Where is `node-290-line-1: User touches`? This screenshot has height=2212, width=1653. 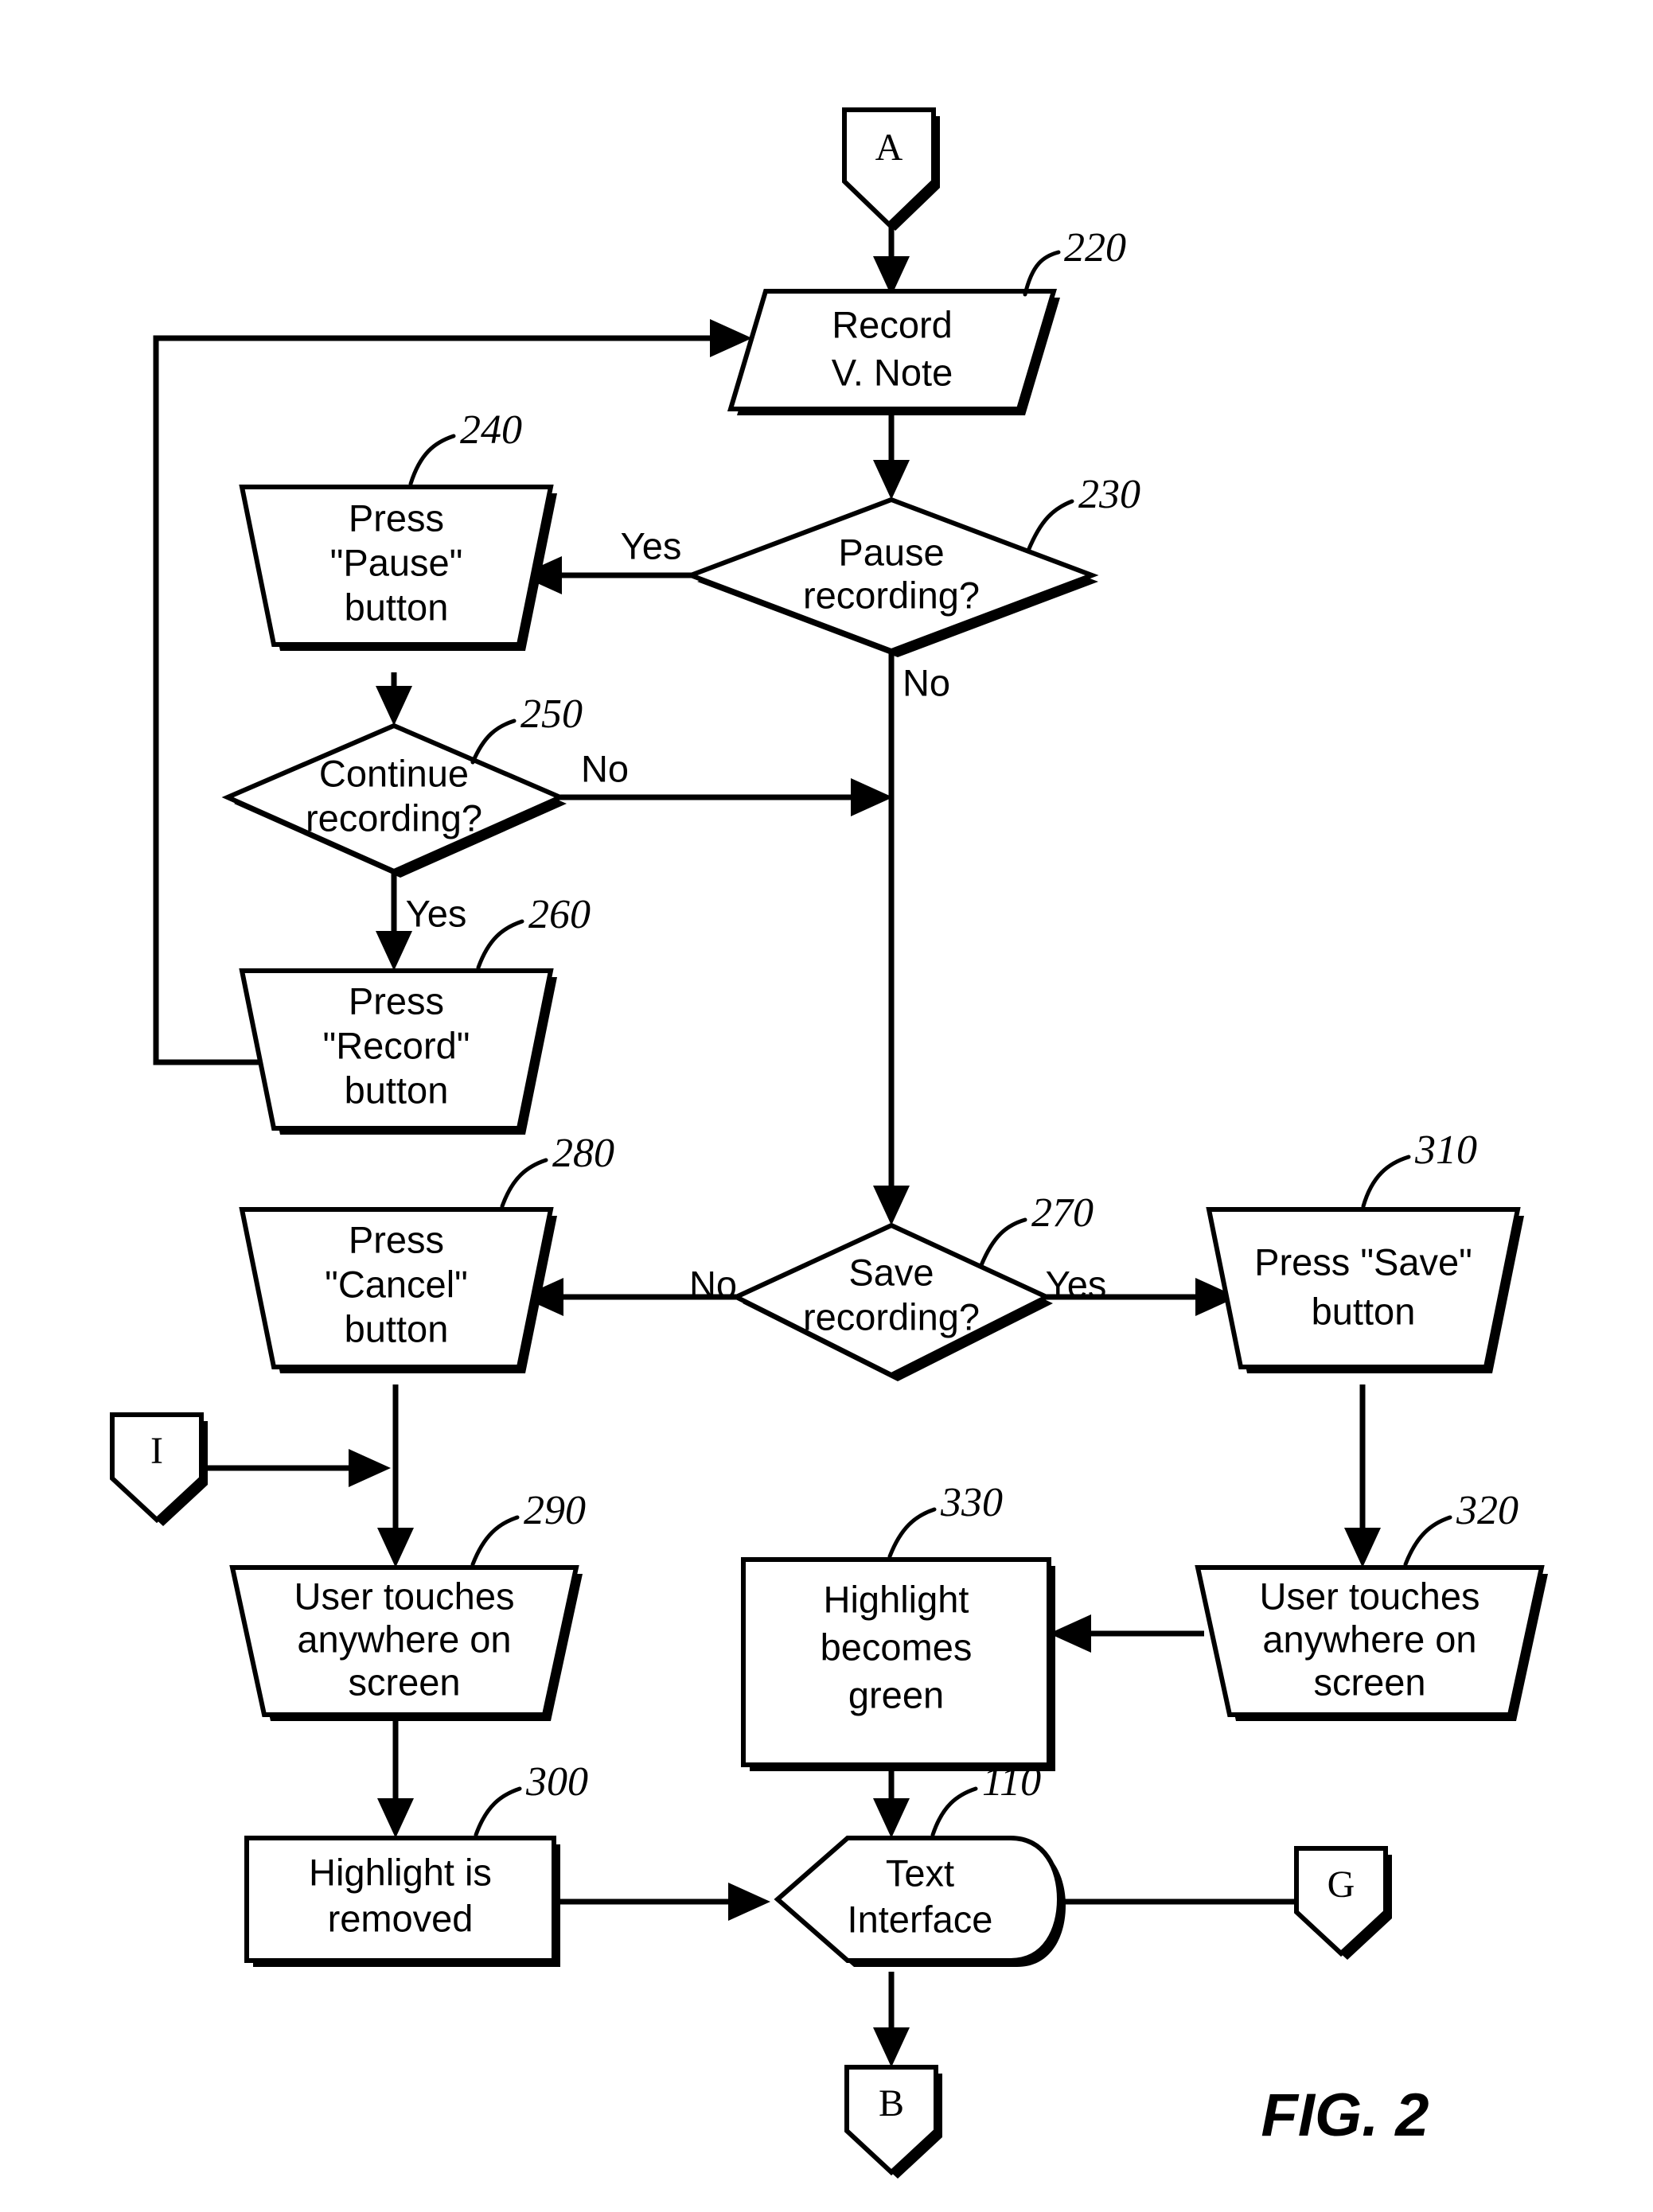 node-290-line-1: User touches is located at coordinates (404, 1596).